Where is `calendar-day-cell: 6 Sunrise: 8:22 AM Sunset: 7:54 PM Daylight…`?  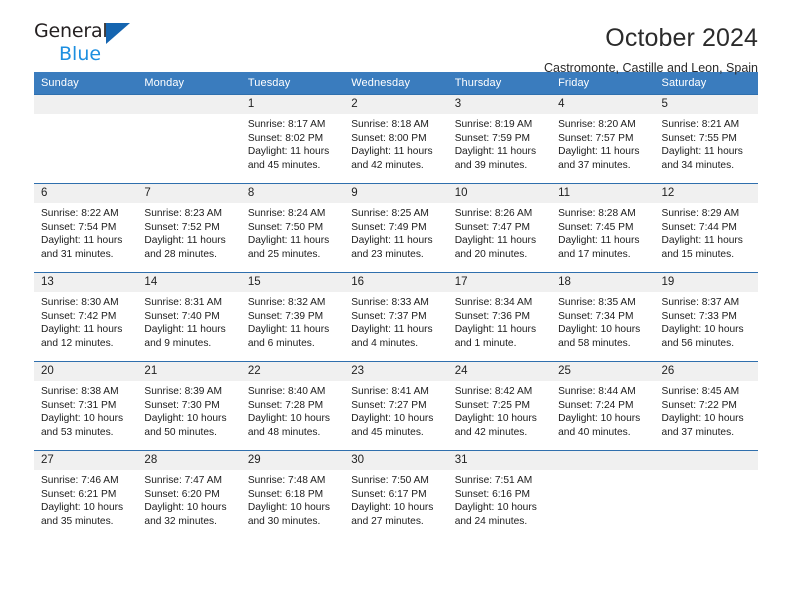
calendar-day-cell: 6 Sunrise: 8:22 AM Sunset: 7:54 PM Daylight… is located at coordinates (86, 228).